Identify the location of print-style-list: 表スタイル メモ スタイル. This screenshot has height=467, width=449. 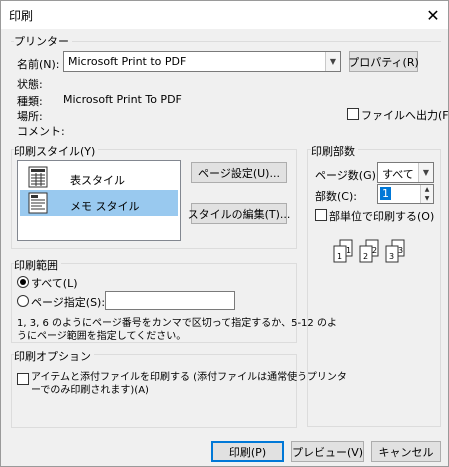
(99, 200).